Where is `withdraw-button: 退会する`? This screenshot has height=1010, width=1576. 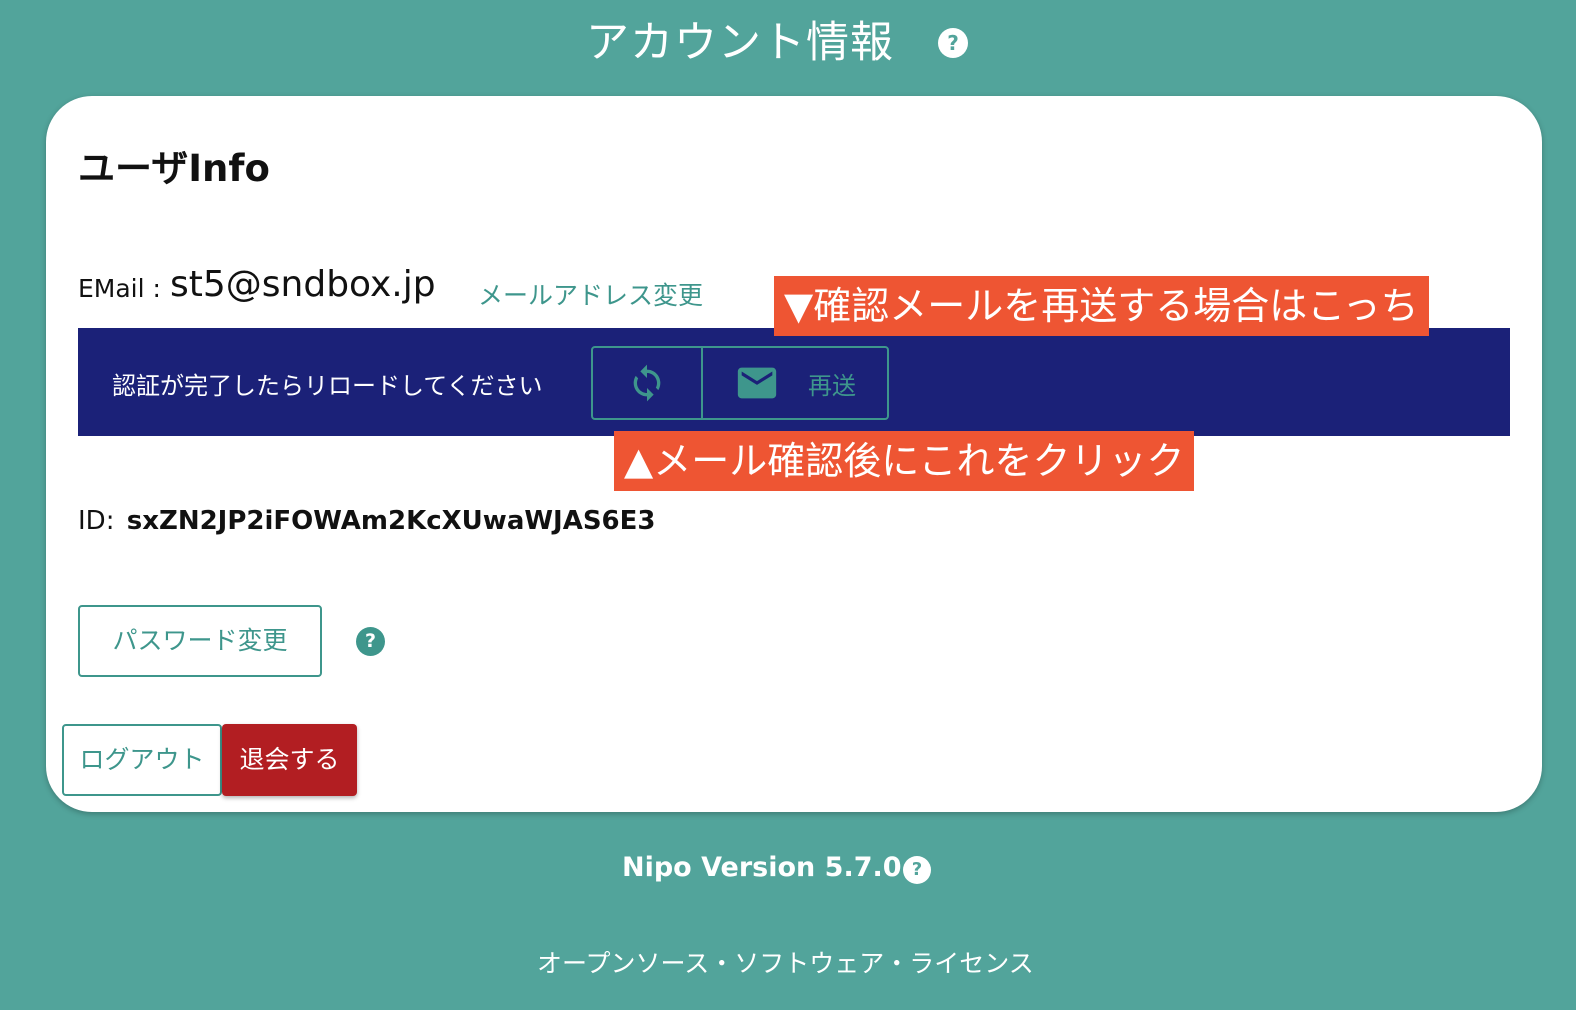 withdraw-button: 退会する is located at coordinates (289, 760).